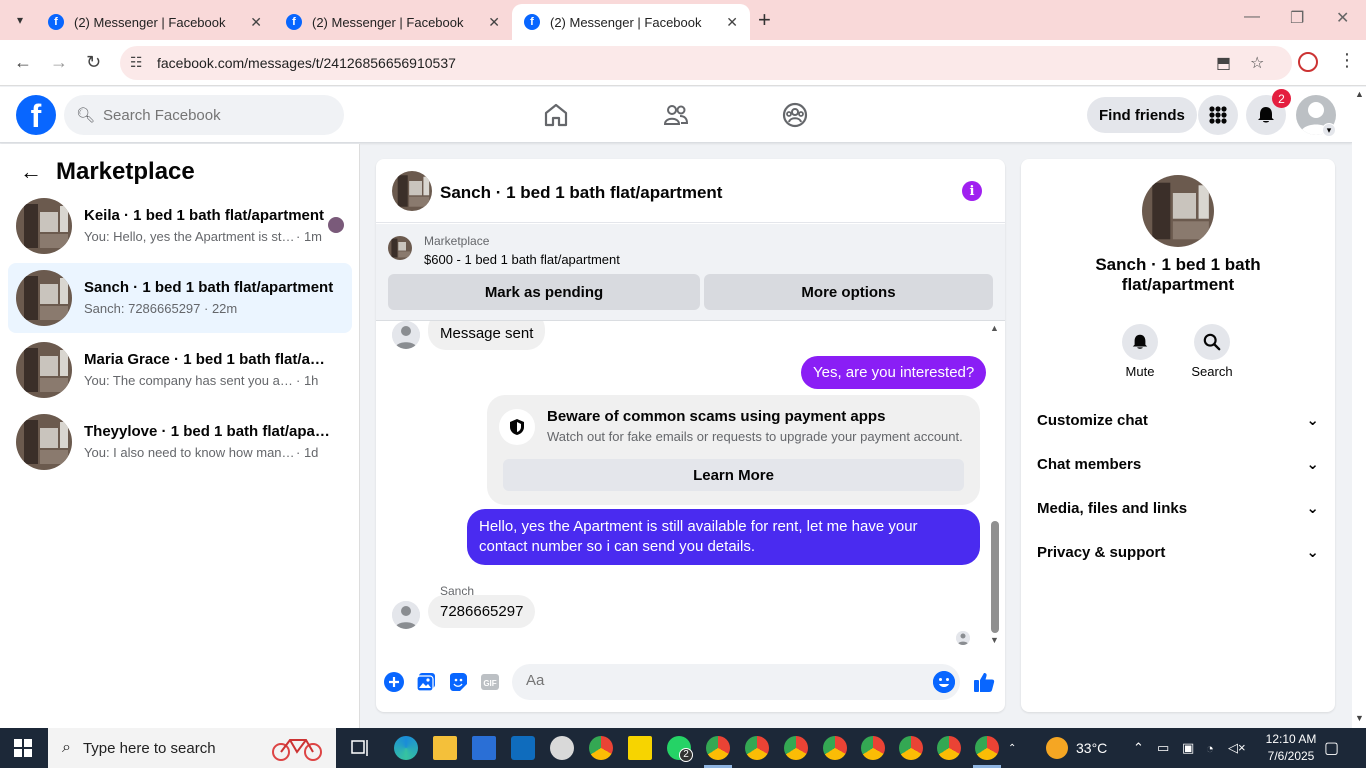 This screenshot has width=1366, height=768. I want to click on browser-profile-icon, so click(1308, 62).